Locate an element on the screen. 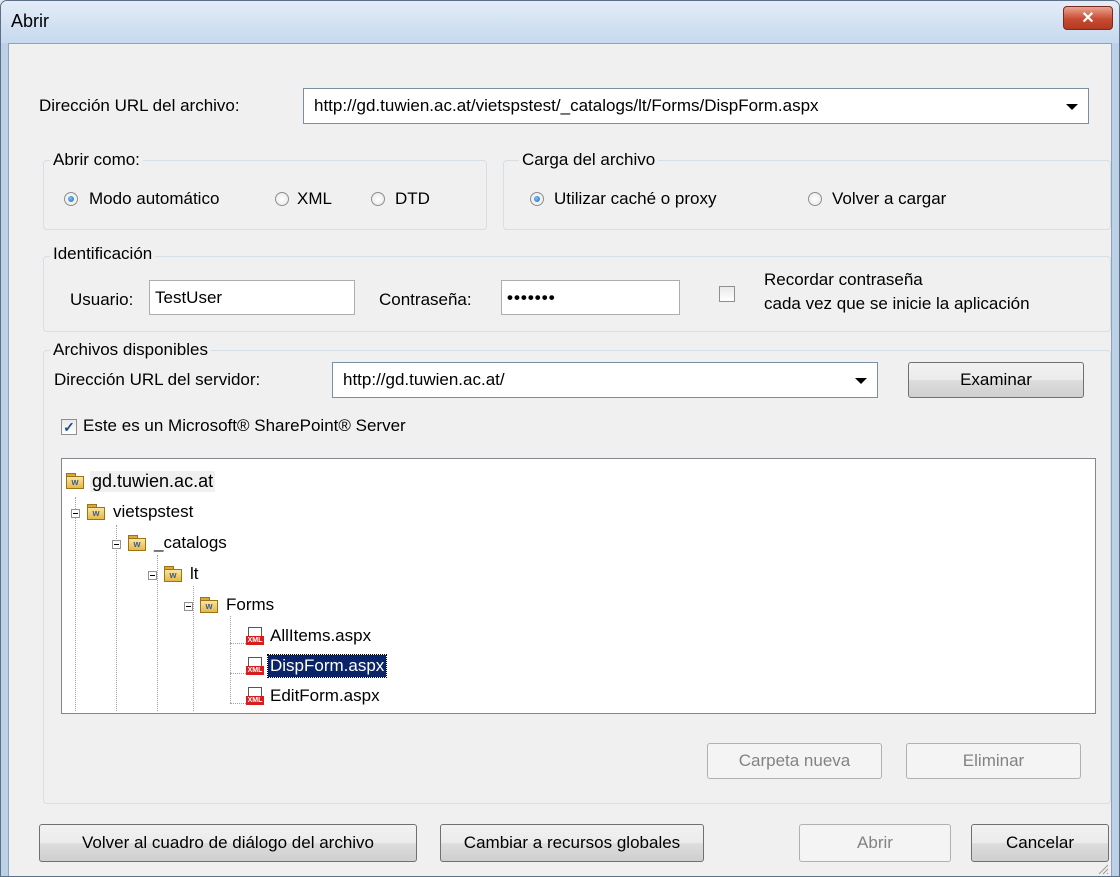 Image resolution: width=1120 pixels, height=877 pixels. server-url-combo: http://gd.tuwien.ac.at/ is located at coordinates (605, 380).